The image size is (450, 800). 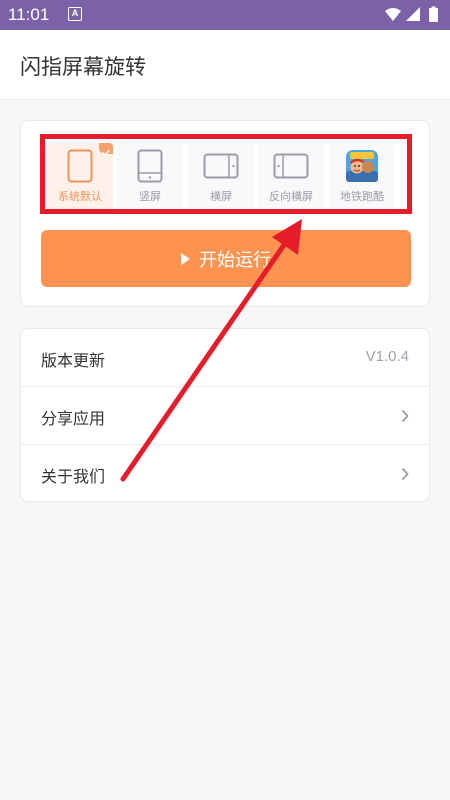 I want to click on mode-system-default: 系统默认, so click(x=80, y=177).